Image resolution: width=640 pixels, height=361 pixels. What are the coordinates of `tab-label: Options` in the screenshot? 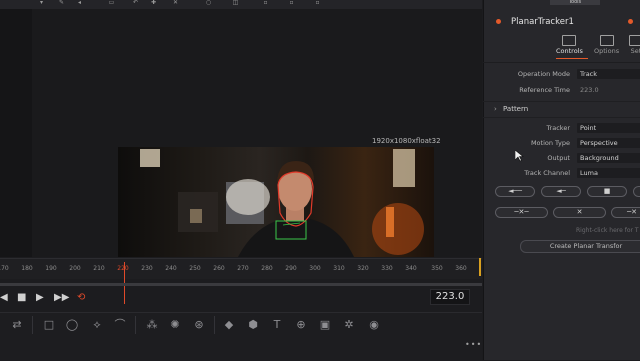 It's located at (607, 51).